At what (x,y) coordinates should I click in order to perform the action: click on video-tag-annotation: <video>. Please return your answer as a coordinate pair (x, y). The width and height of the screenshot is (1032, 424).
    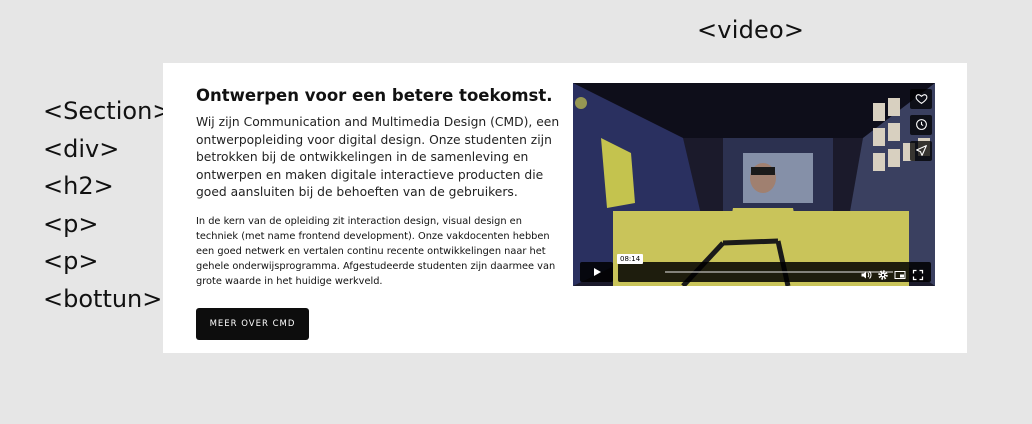
    Looking at the image, I should click on (751, 30).